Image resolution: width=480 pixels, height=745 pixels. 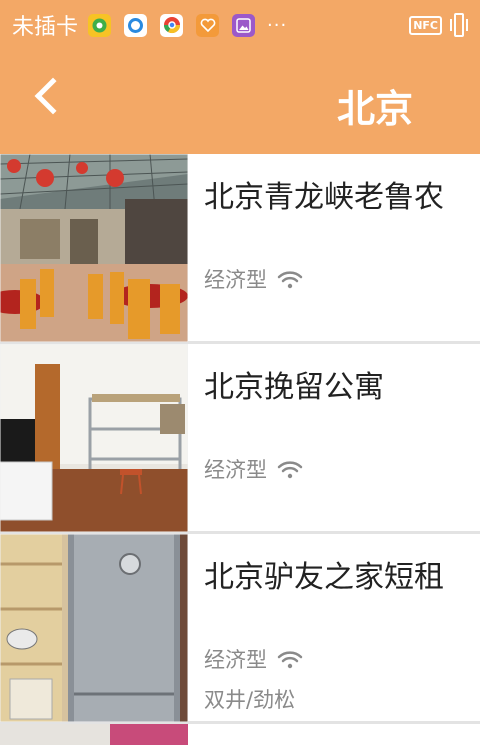 I want to click on listing-name: 北京青龙峡老鲁农, so click(x=324, y=197).